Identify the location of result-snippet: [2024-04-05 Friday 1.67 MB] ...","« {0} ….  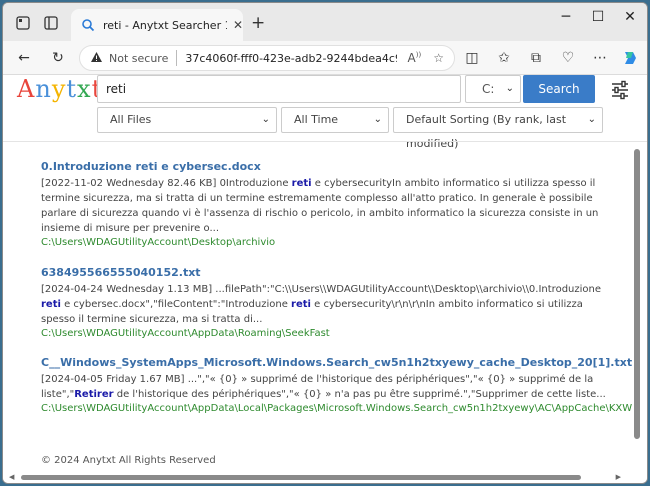
(324, 387).